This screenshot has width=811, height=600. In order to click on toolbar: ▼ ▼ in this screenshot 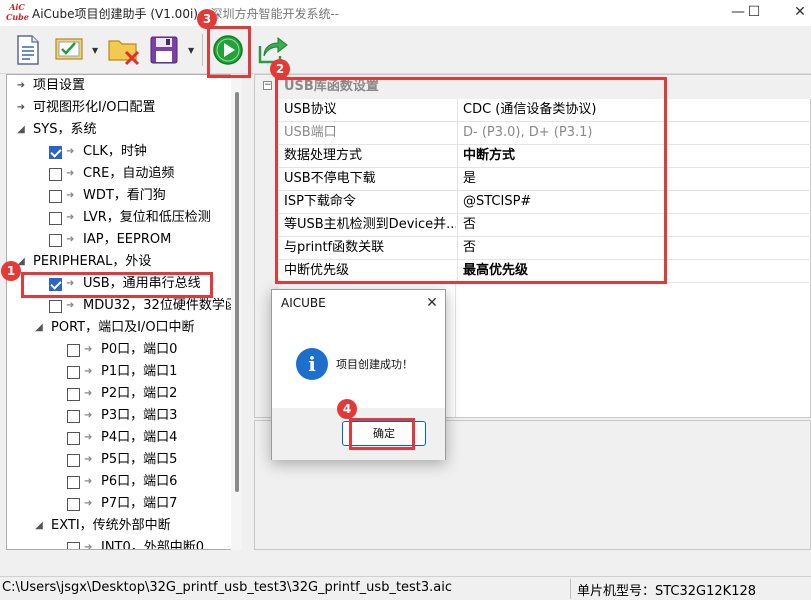, I will do `click(405, 50)`.